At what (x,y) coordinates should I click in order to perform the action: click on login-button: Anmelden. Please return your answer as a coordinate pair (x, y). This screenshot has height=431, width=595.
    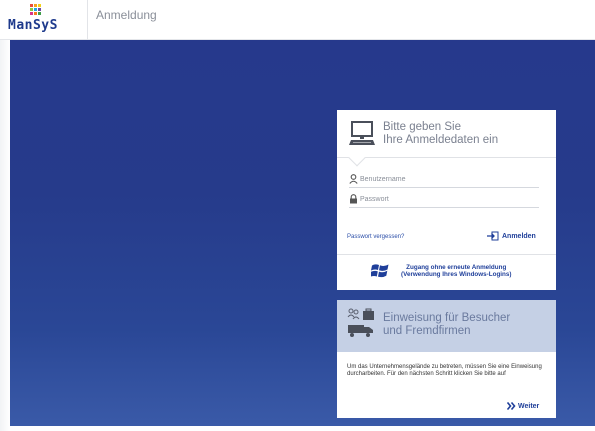
    Looking at the image, I should click on (511, 236).